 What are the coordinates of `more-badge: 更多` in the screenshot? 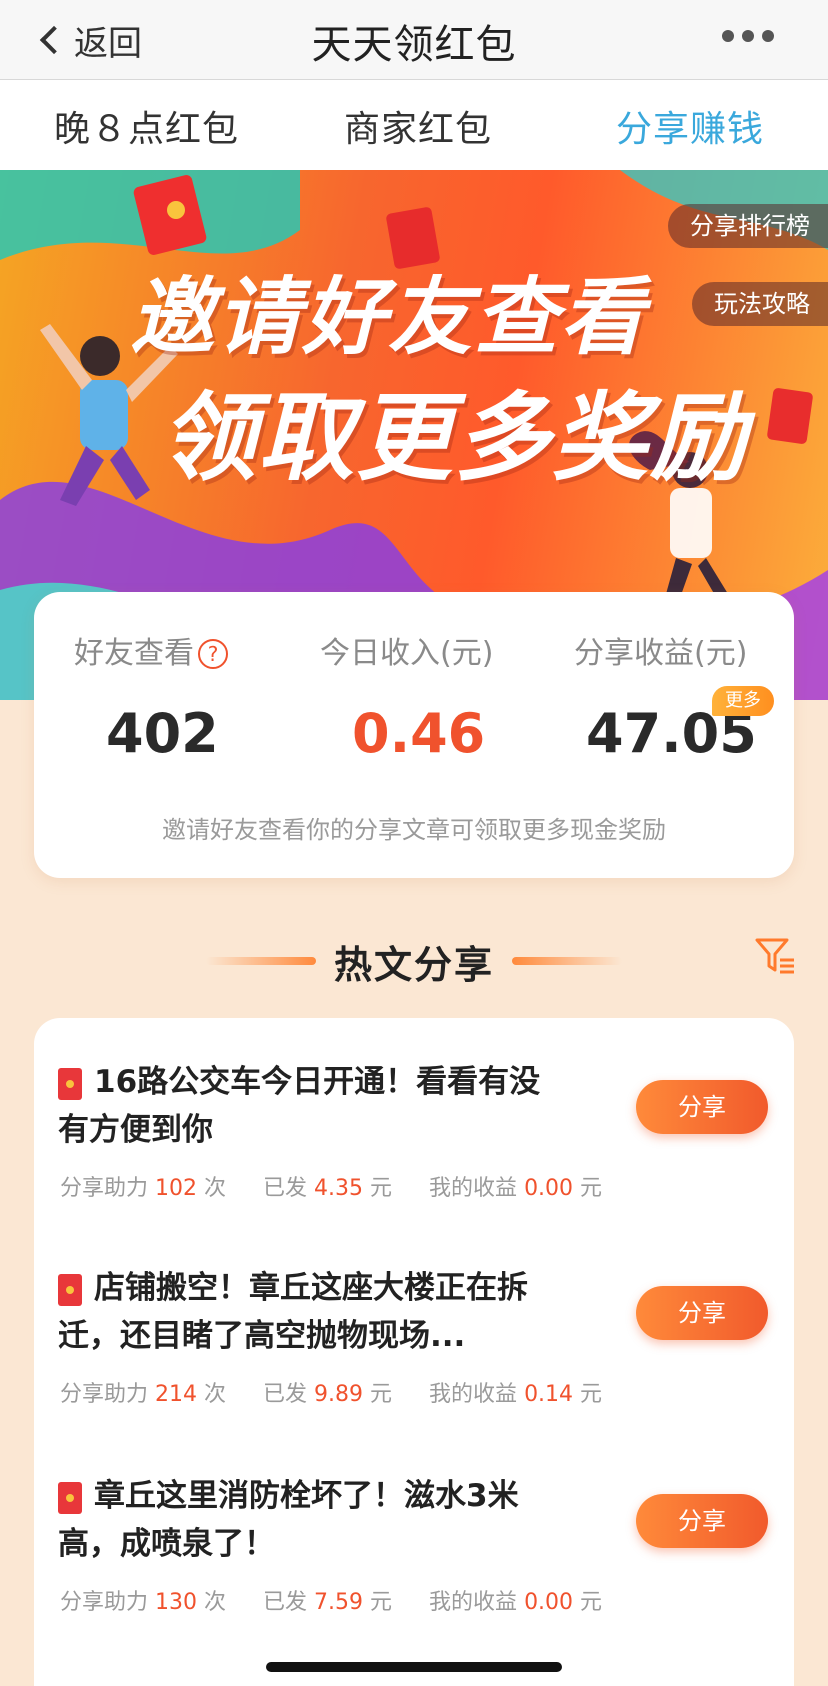 It's located at (743, 701).